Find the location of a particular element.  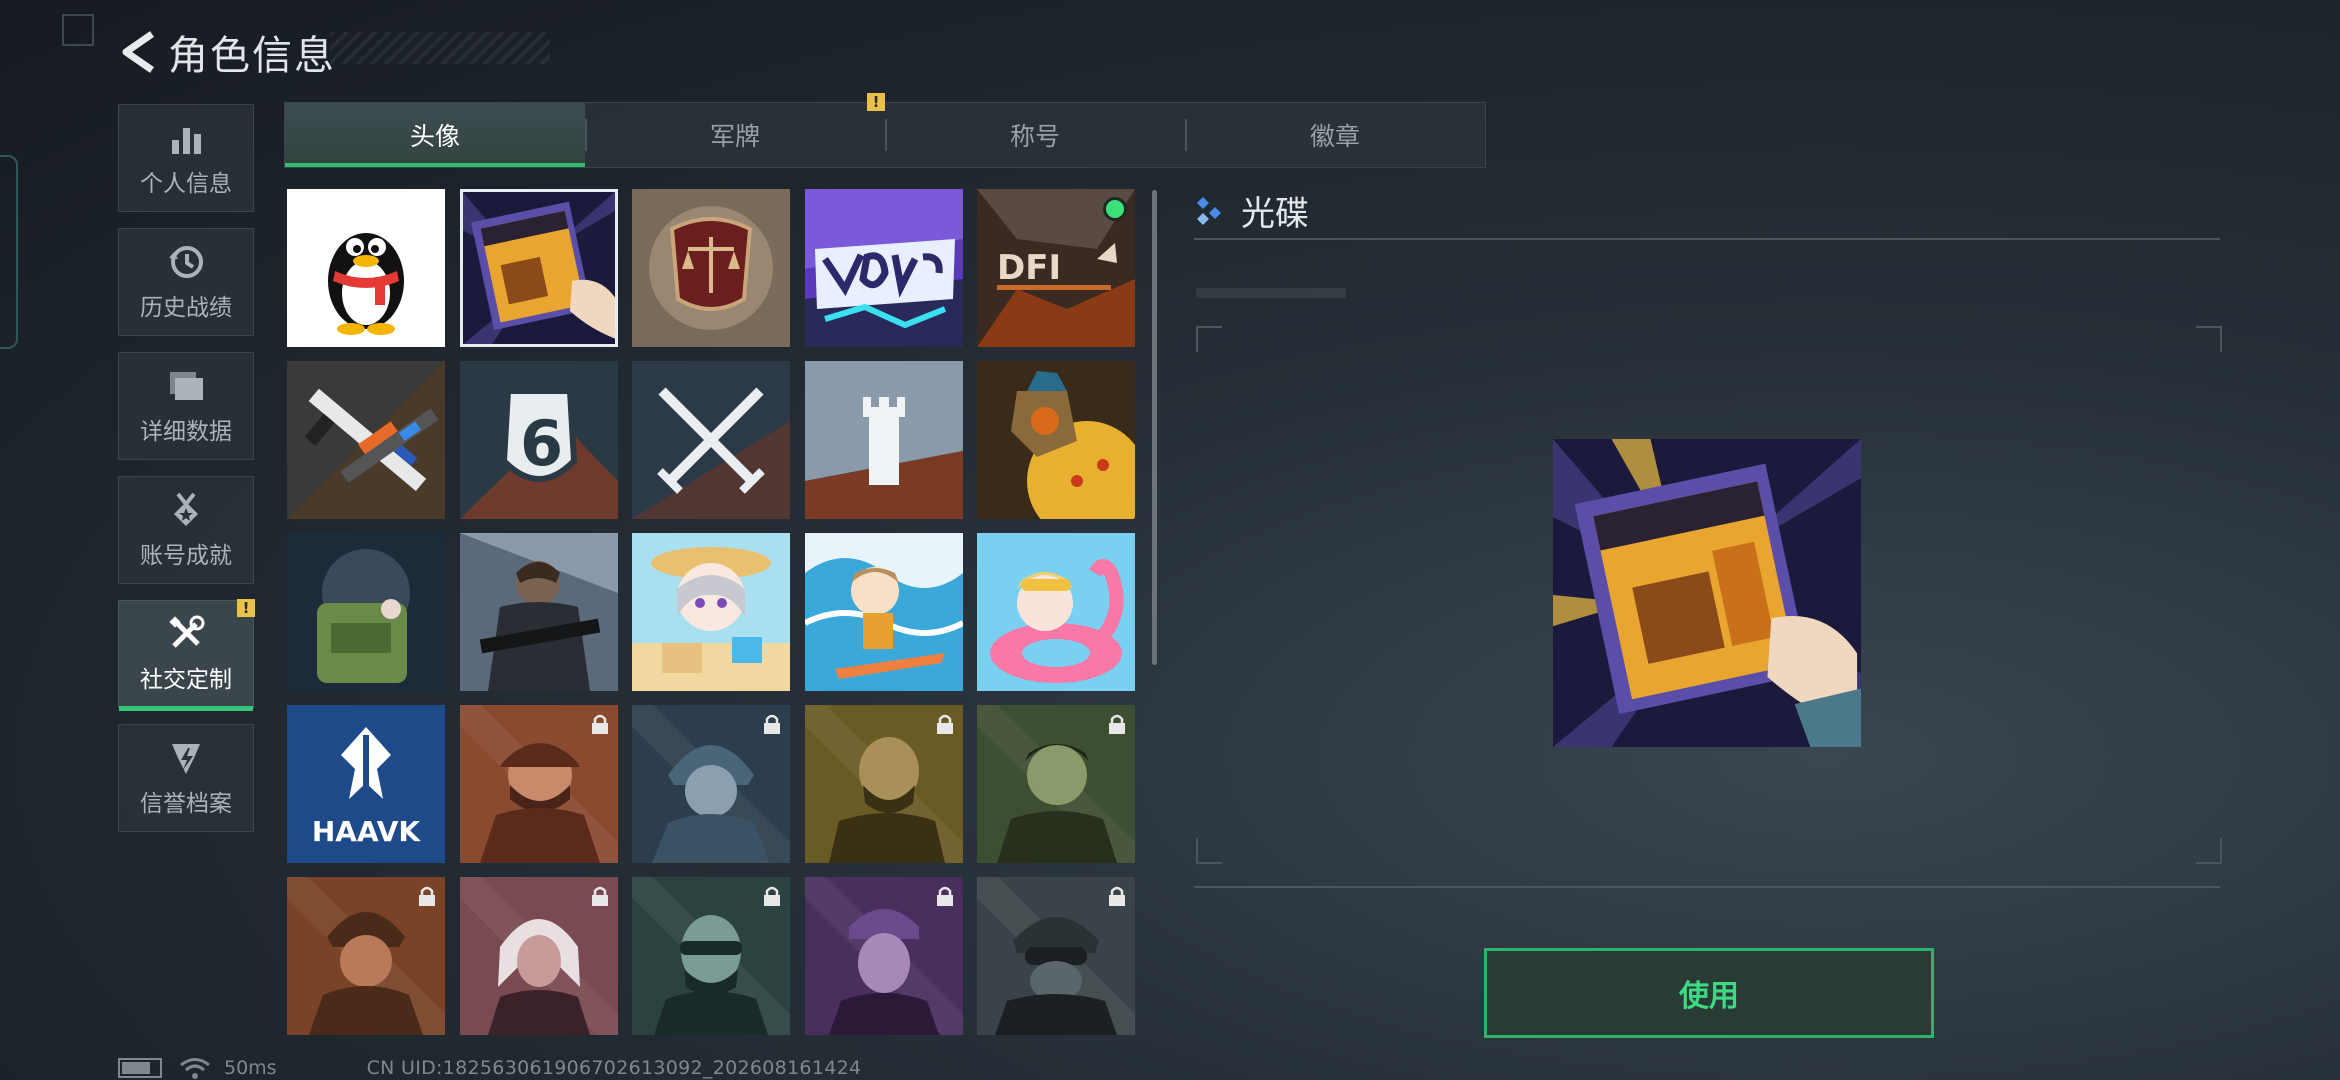

battery-icon is located at coordinates (140, 1068).